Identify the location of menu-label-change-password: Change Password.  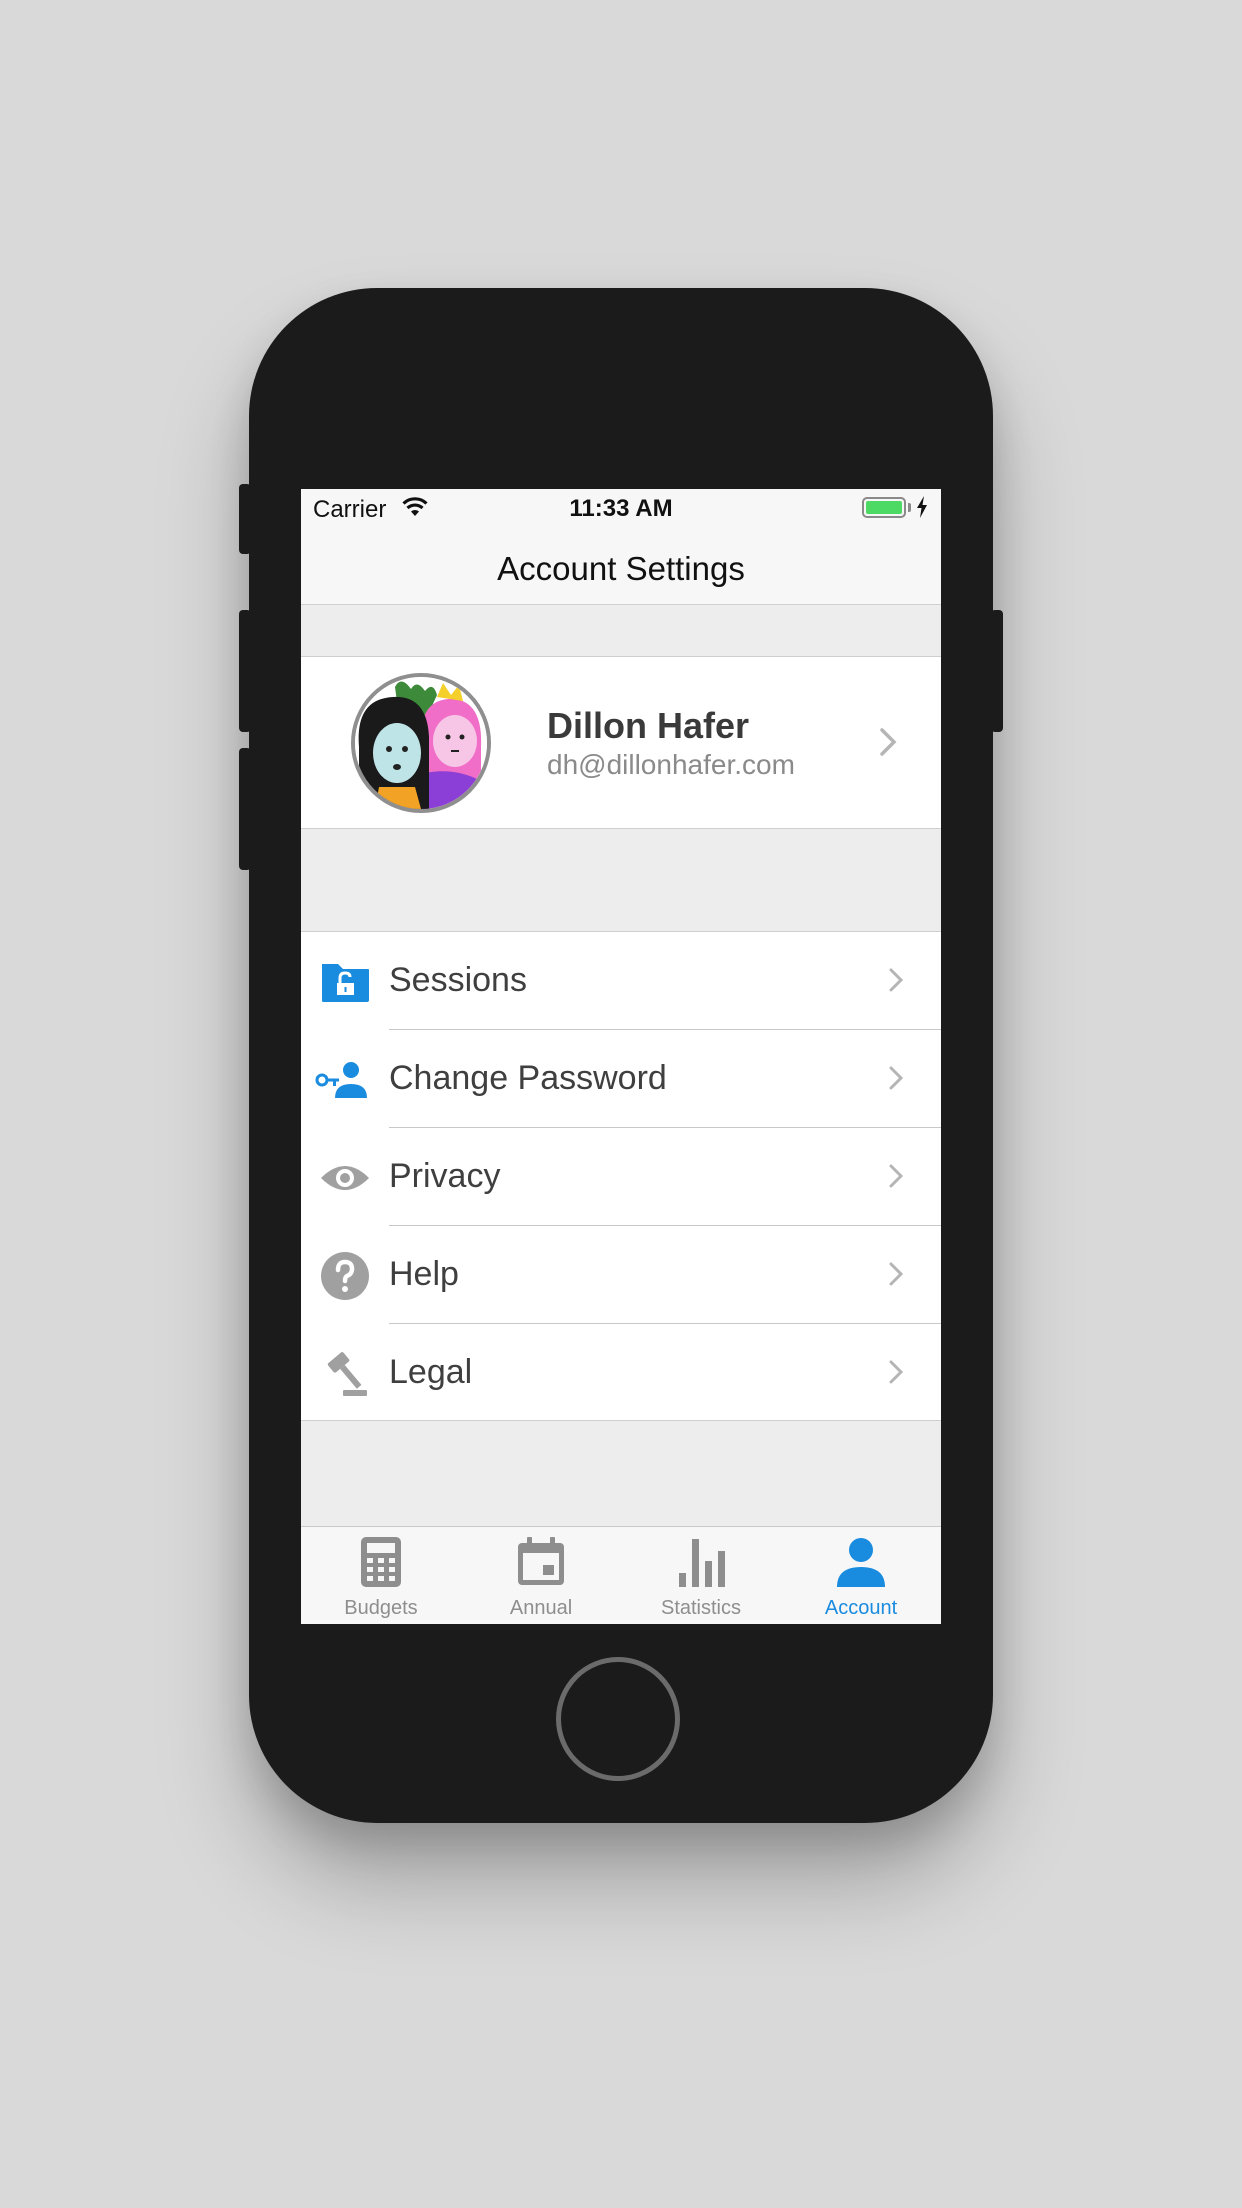
(528, 1078).